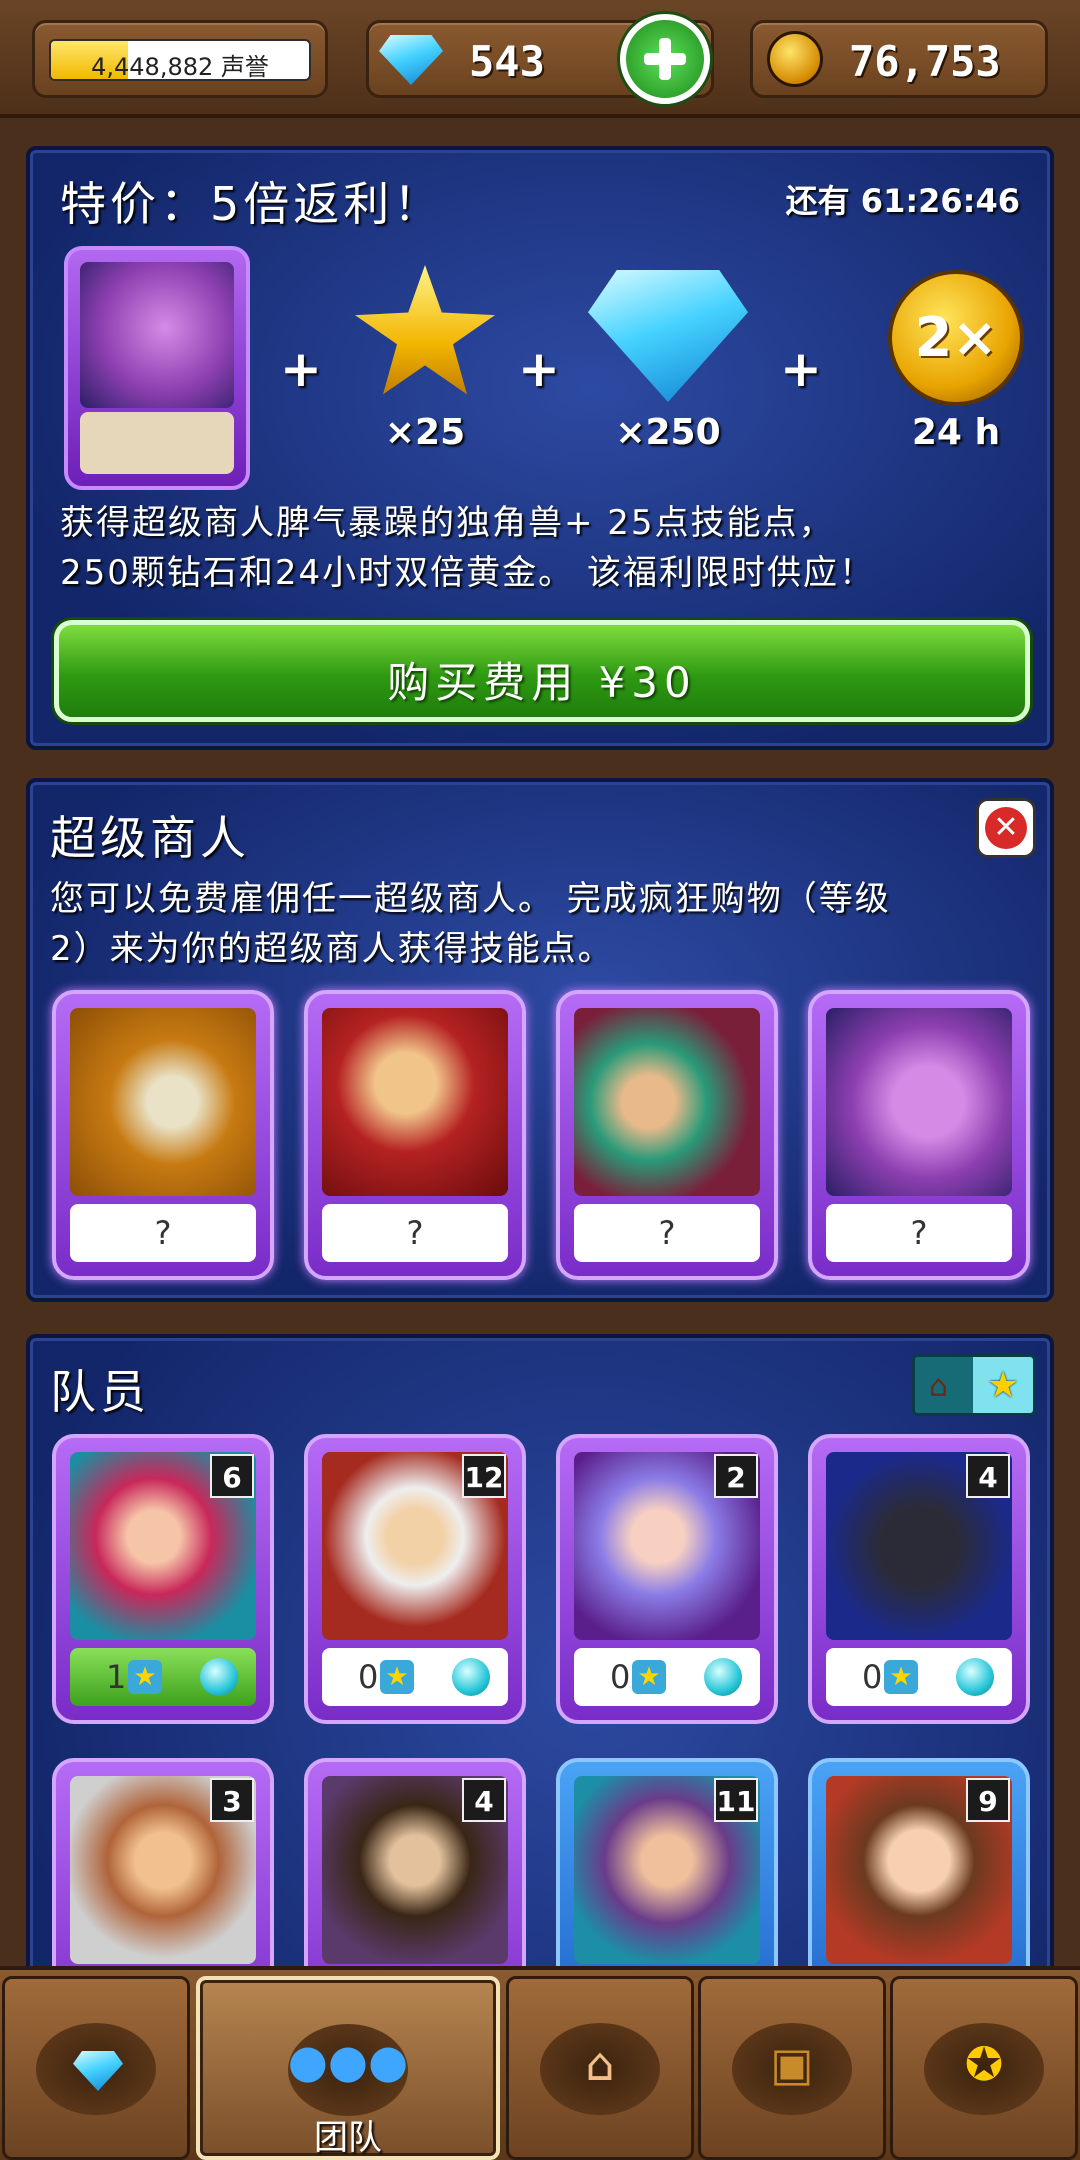 Image resolution: width=1080 pixels, height=2160 pixels. Describe the element at coordinates (736, 1476) in the screenshot. I see `member-level: 2` at that location.